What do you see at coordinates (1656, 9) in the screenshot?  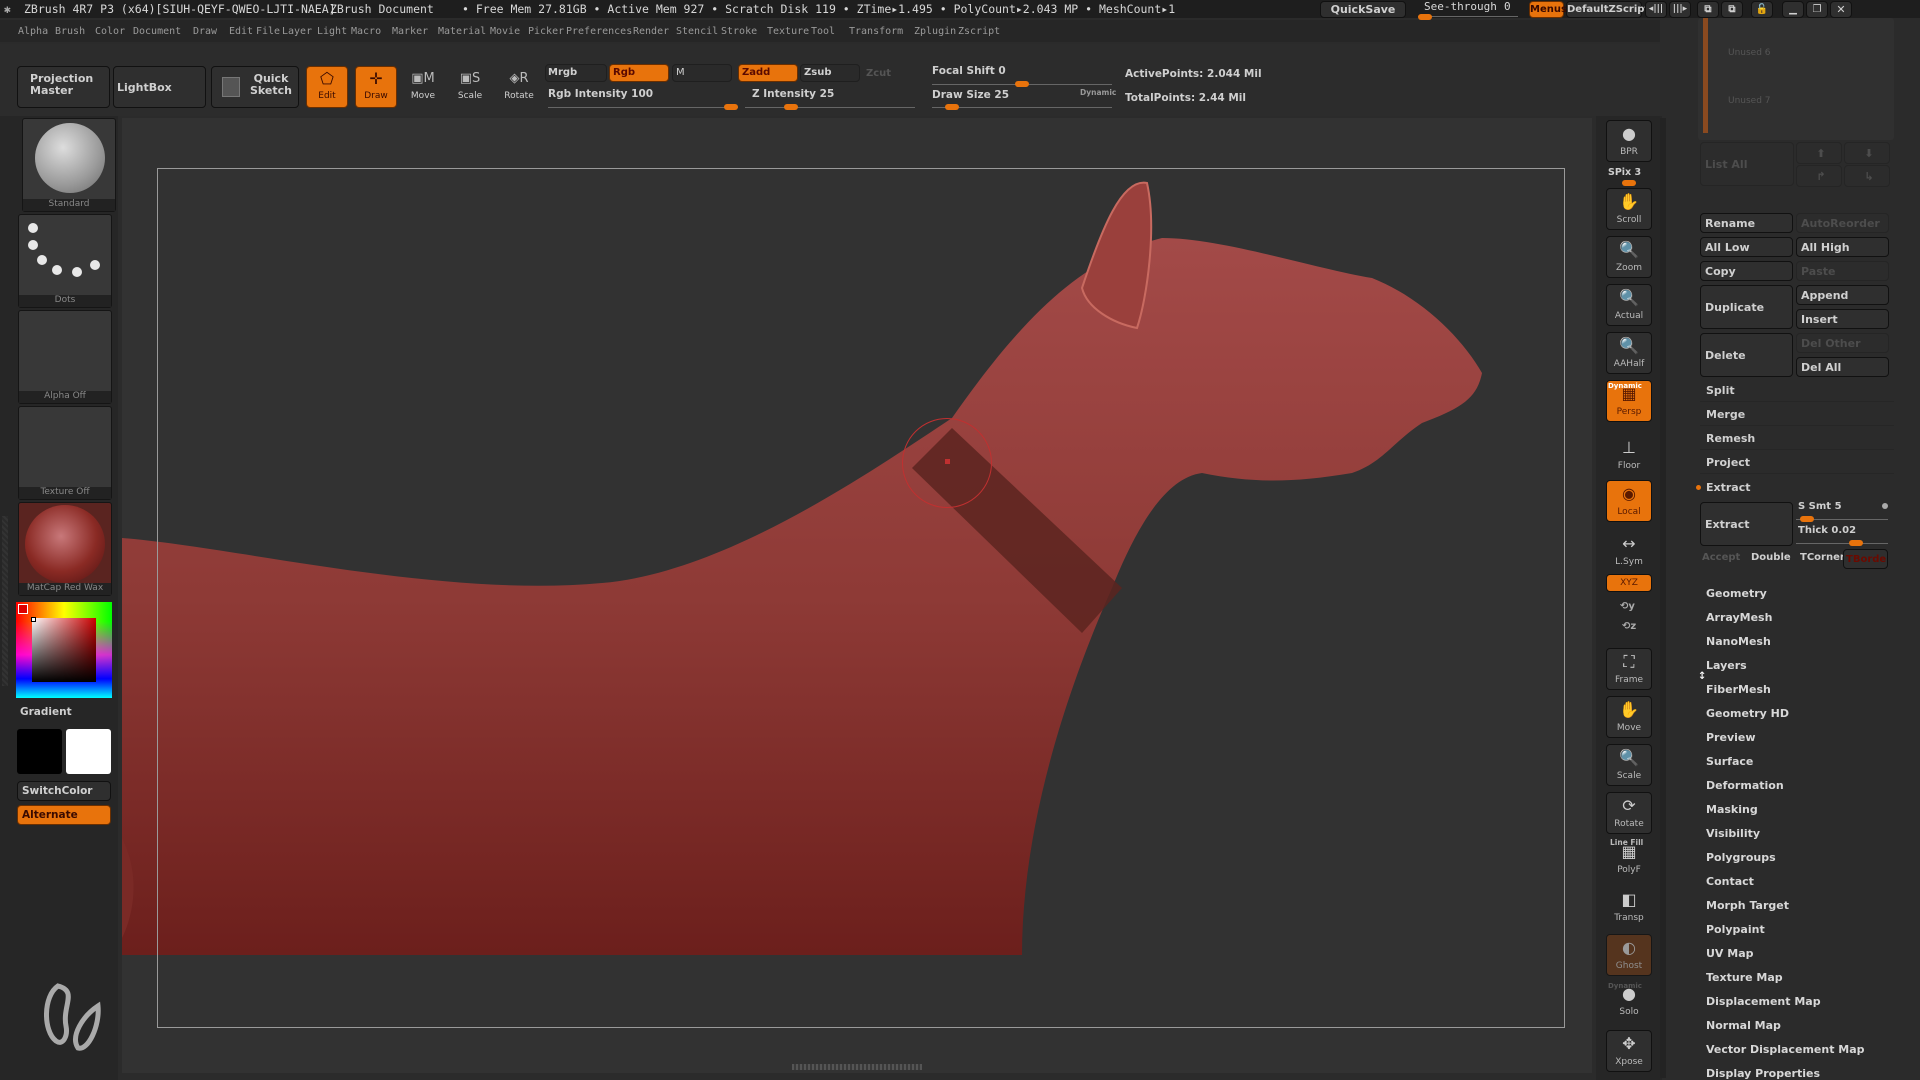 I see `shrink-left-icon: ◂|||` at bounding box center [1656, 9].